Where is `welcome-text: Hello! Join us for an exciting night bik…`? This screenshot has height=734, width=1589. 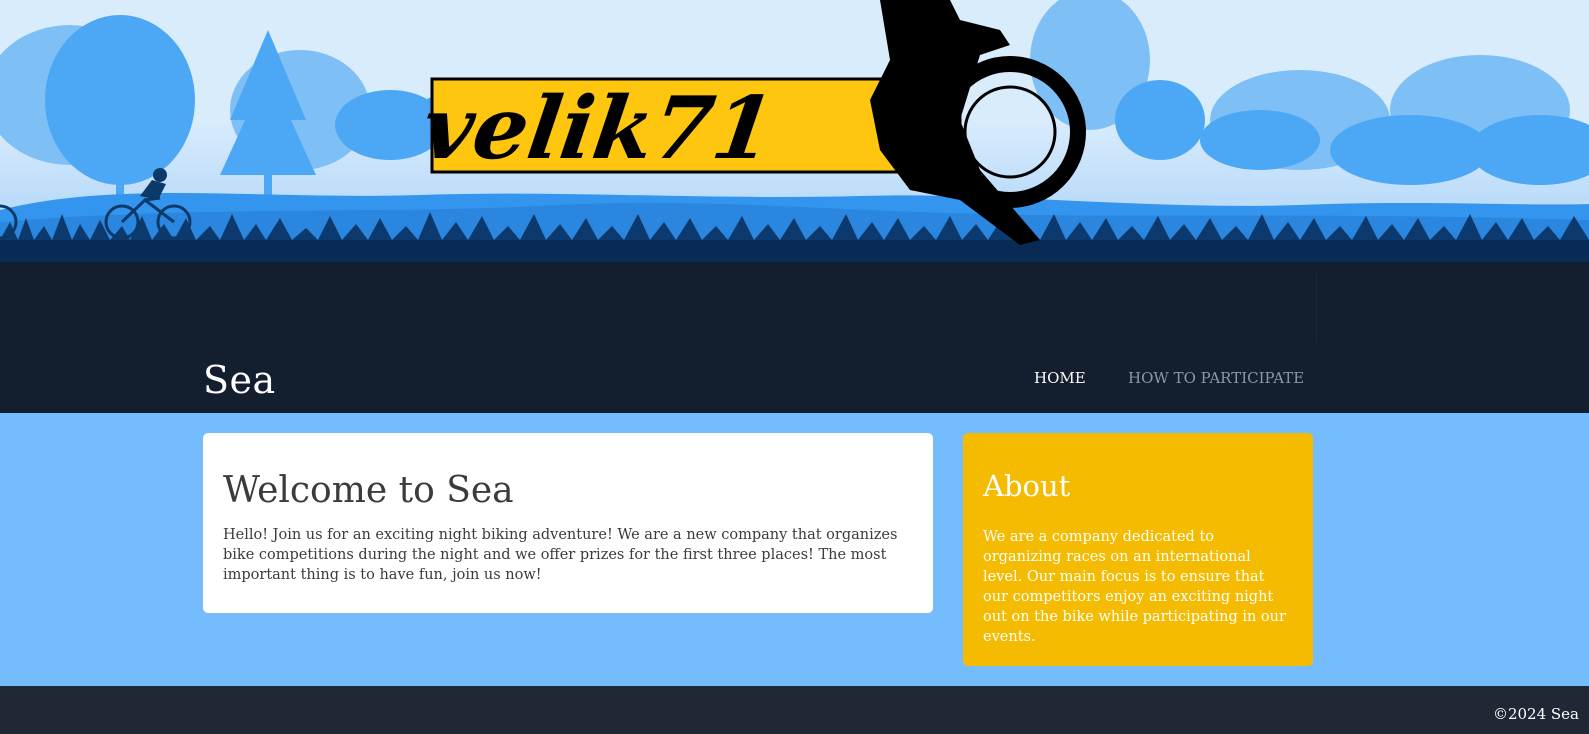
welcome-text: Hello! Join us for an exciting night bik… is located at coordinates (560, 554).